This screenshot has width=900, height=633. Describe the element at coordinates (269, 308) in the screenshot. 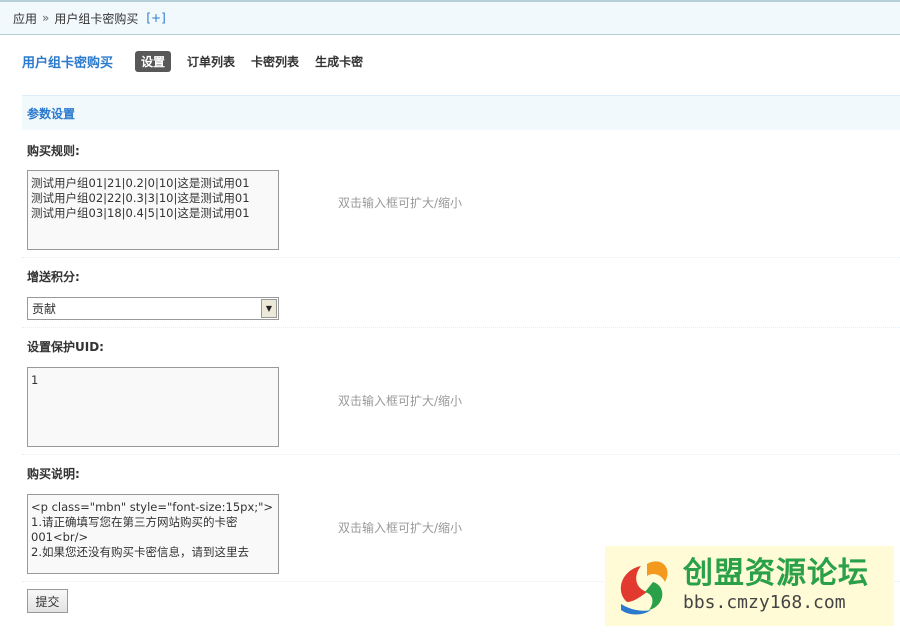

I see `chevron-down-icon: ▼` at that location.